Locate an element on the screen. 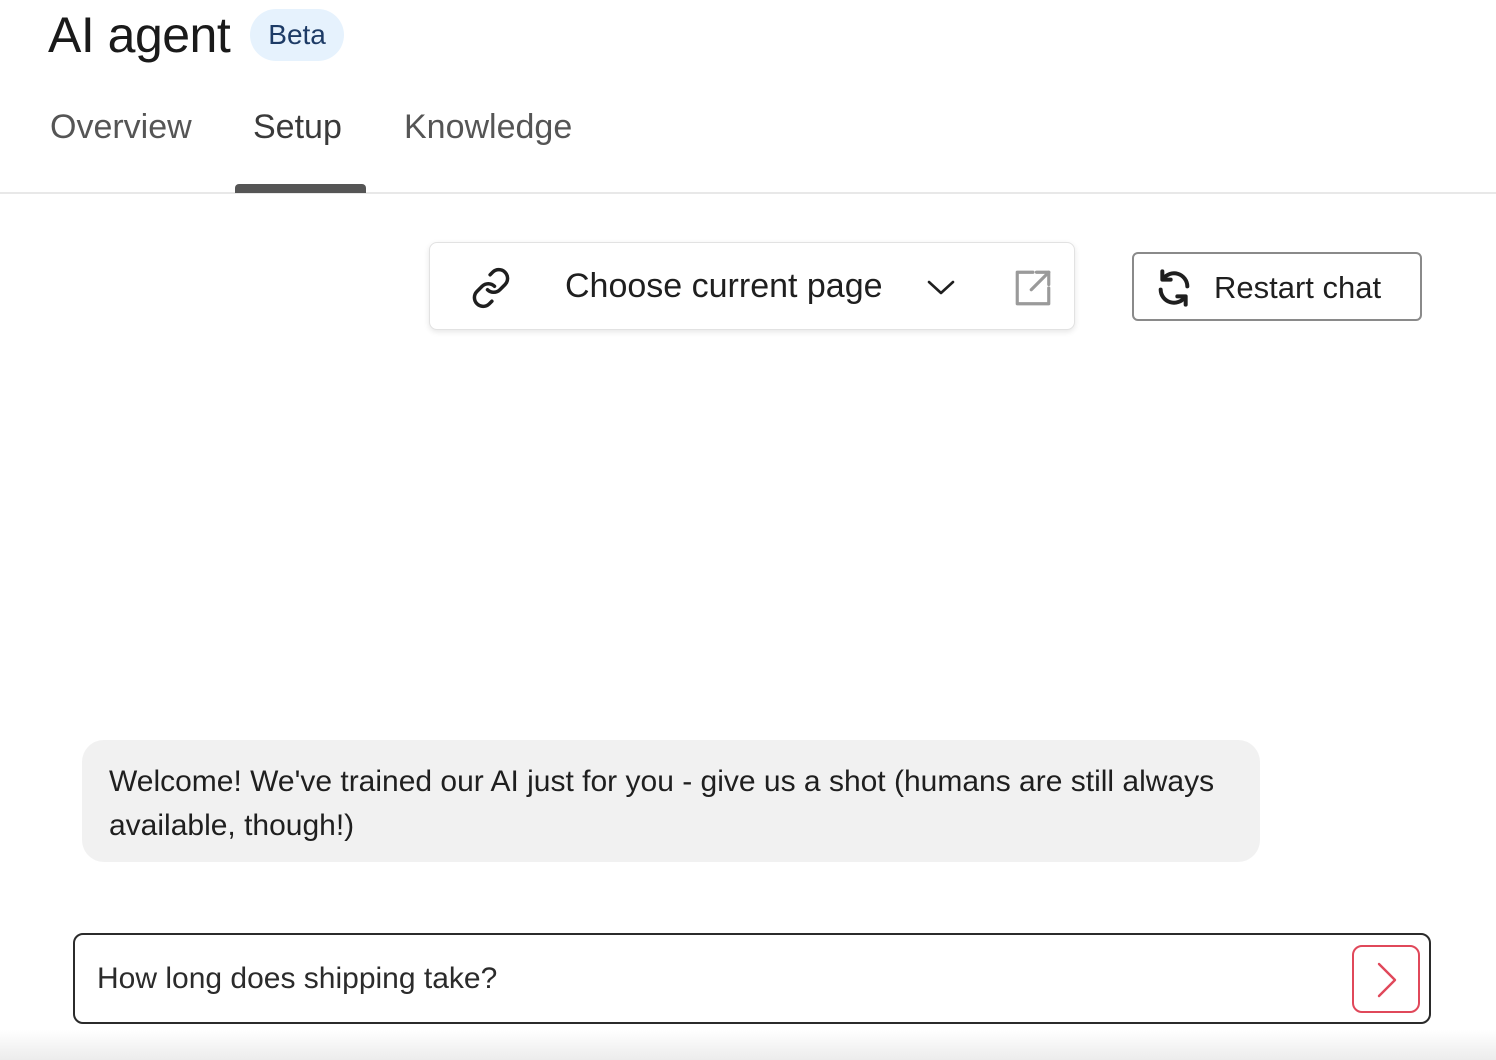 The height and width of the screenshot is (1060, 1496). beta-badge: Beta is located at coordinates (297, 35).